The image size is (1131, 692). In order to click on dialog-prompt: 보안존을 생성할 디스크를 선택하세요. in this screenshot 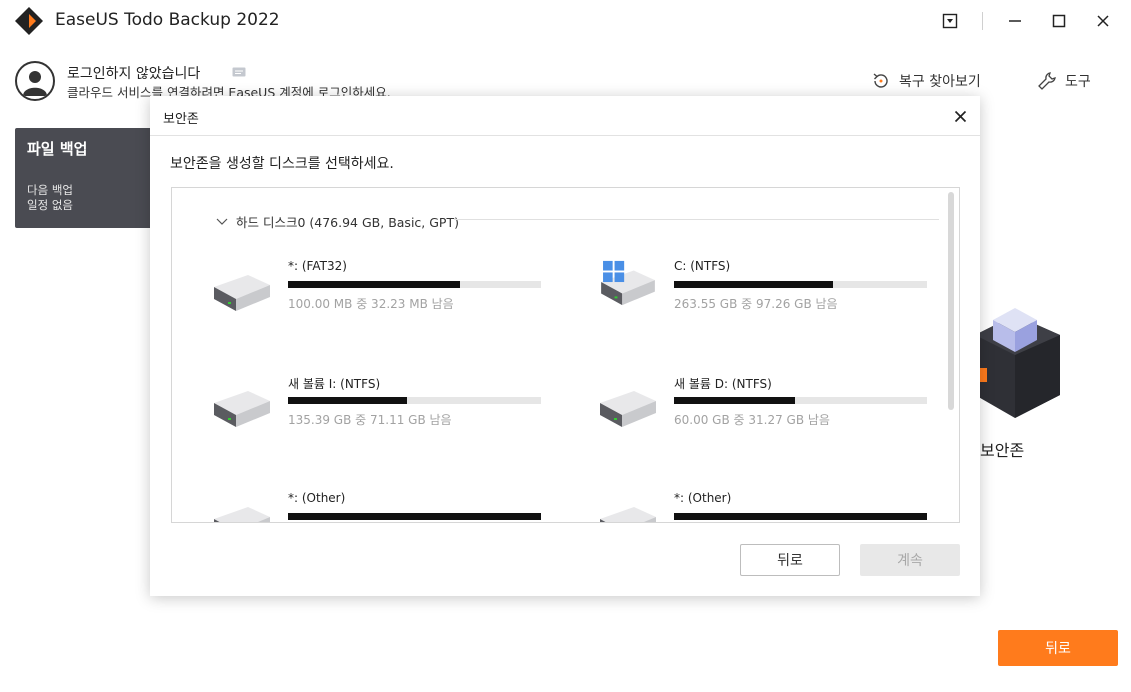, I will do `click(282, 164)`.